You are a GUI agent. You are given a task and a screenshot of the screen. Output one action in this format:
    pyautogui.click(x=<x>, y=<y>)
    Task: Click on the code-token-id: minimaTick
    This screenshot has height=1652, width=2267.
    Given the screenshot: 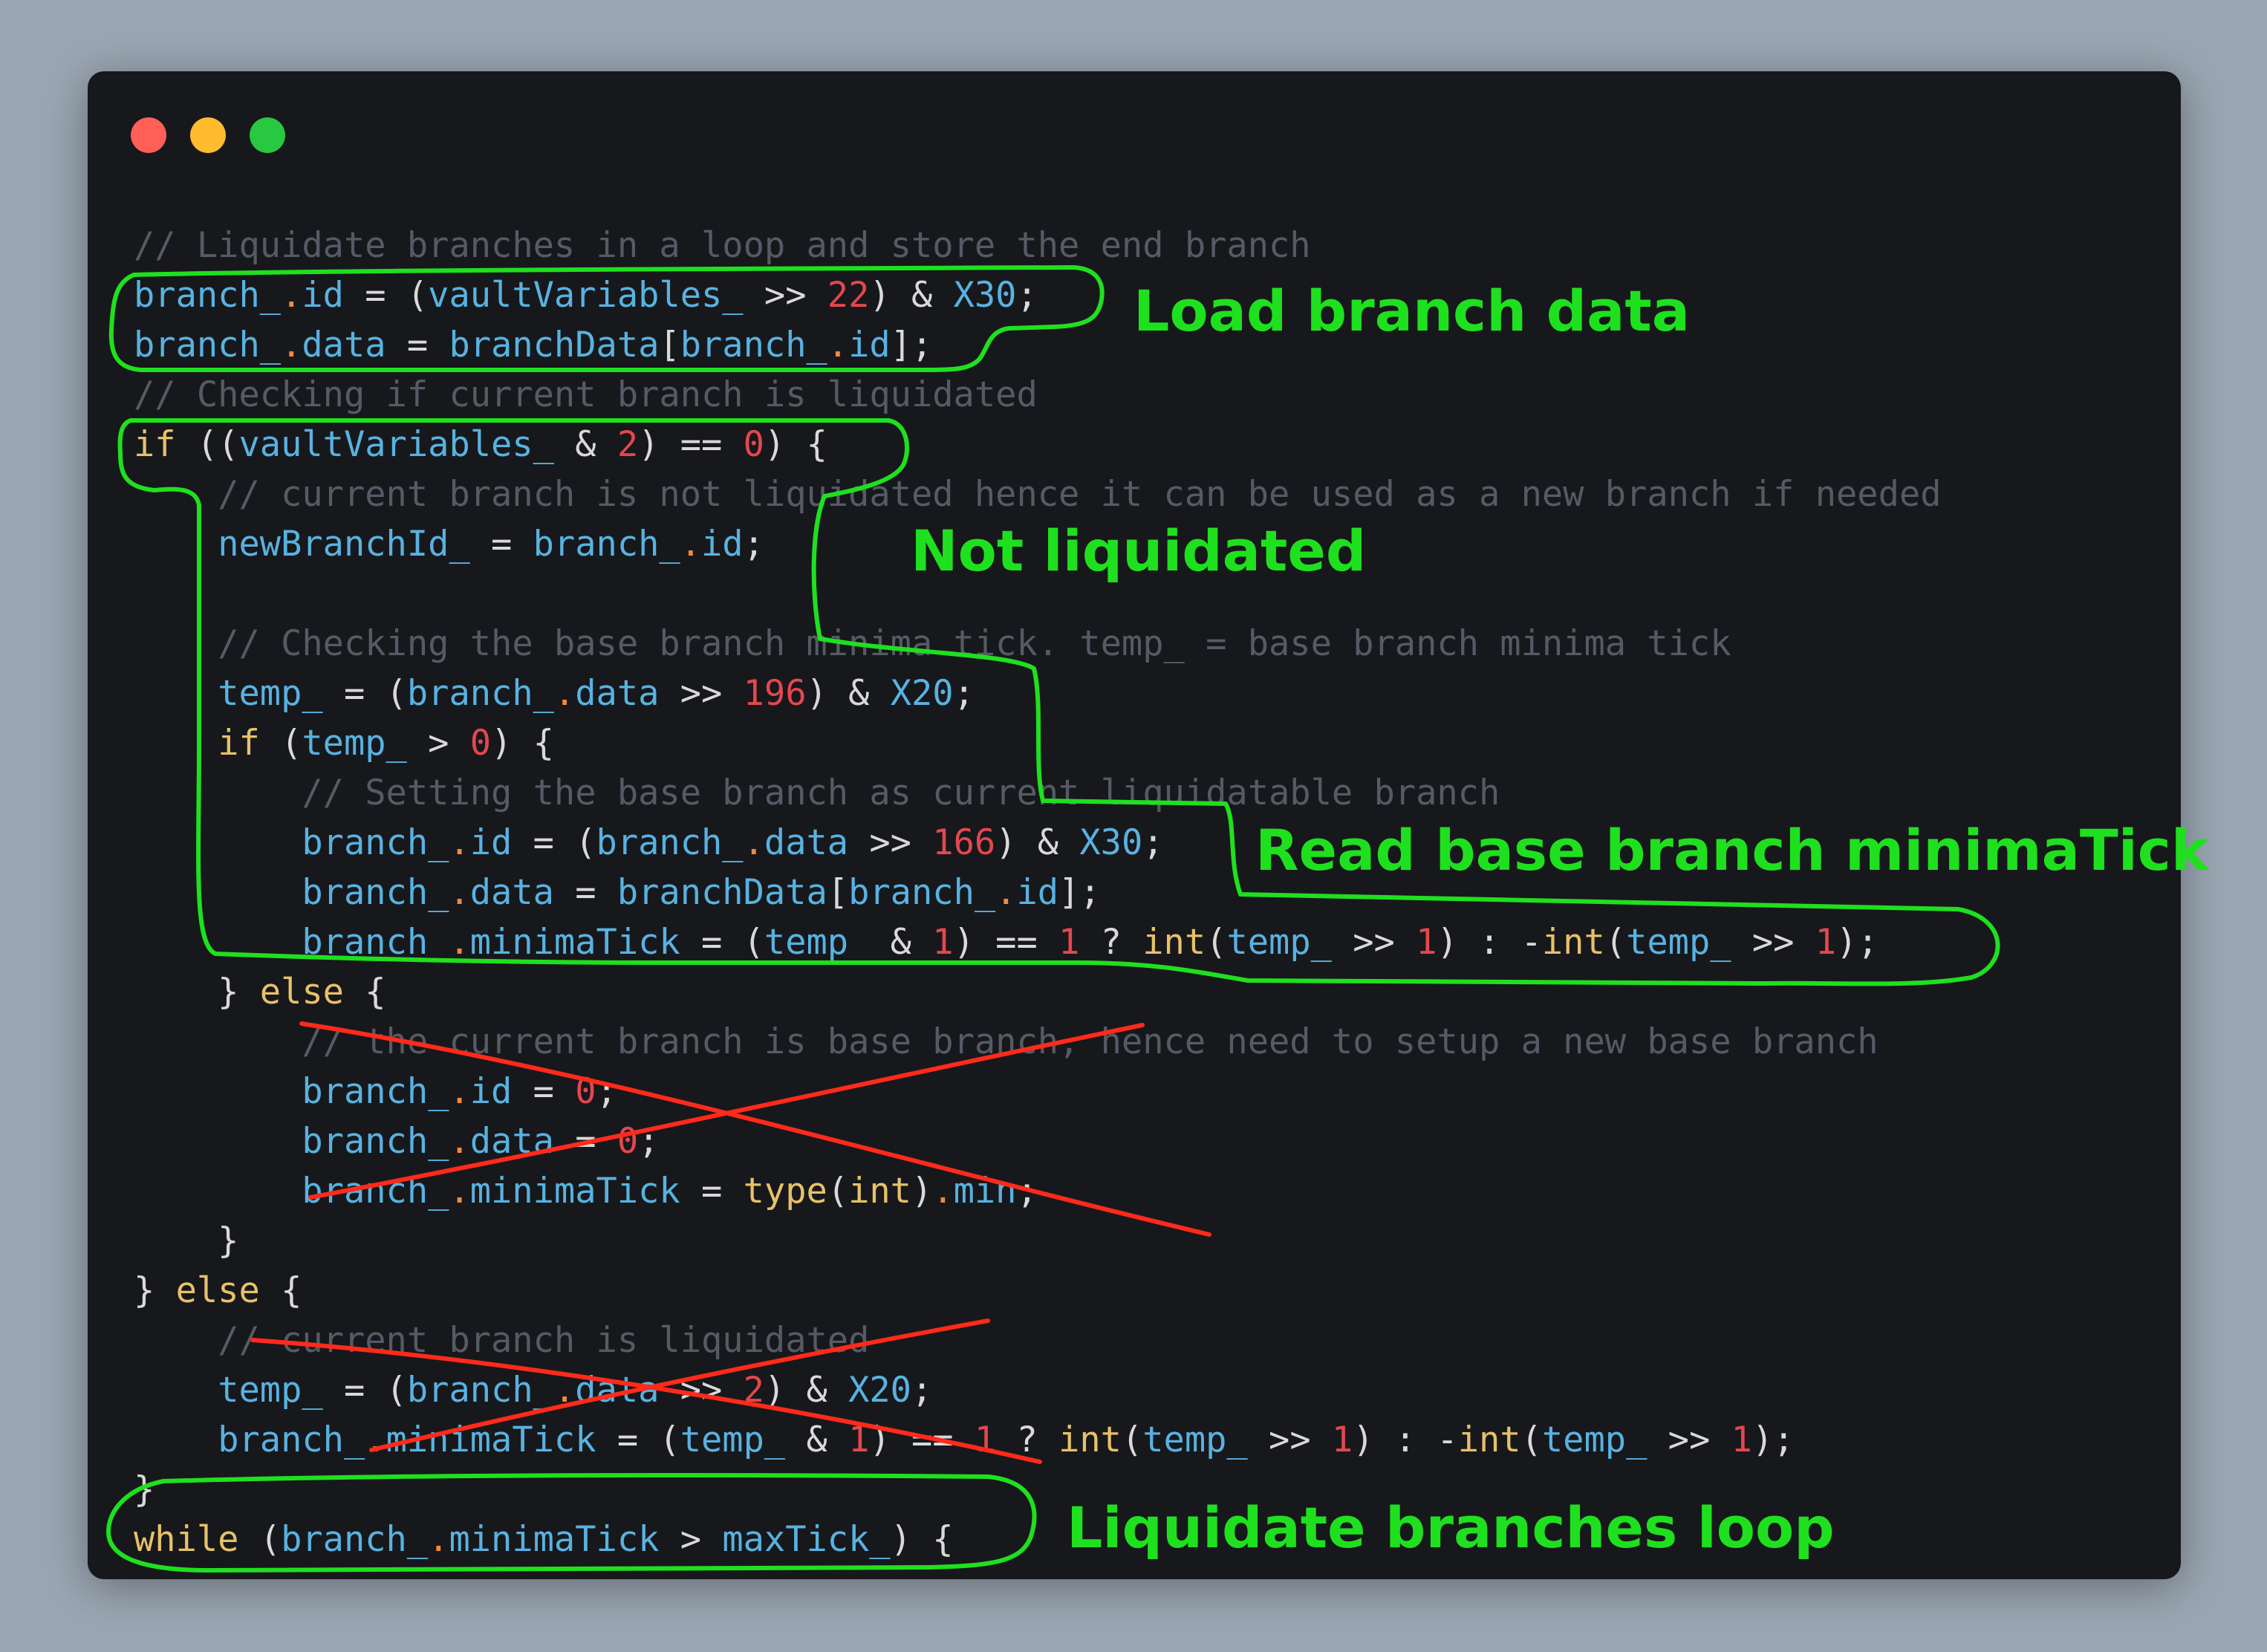 What is the action you would take?
    pyautogui.click(x=491, y=1440)
    